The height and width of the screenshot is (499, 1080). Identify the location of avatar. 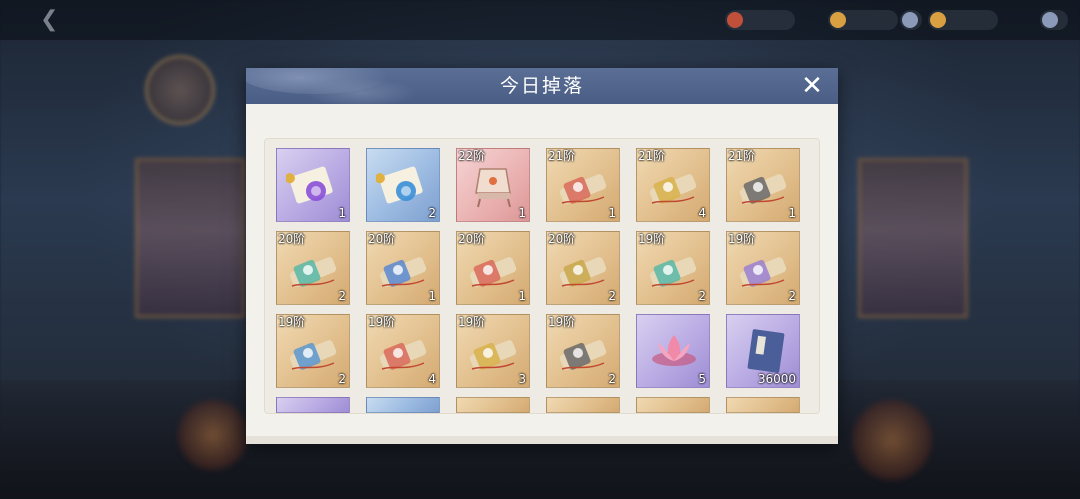
(180, 90).